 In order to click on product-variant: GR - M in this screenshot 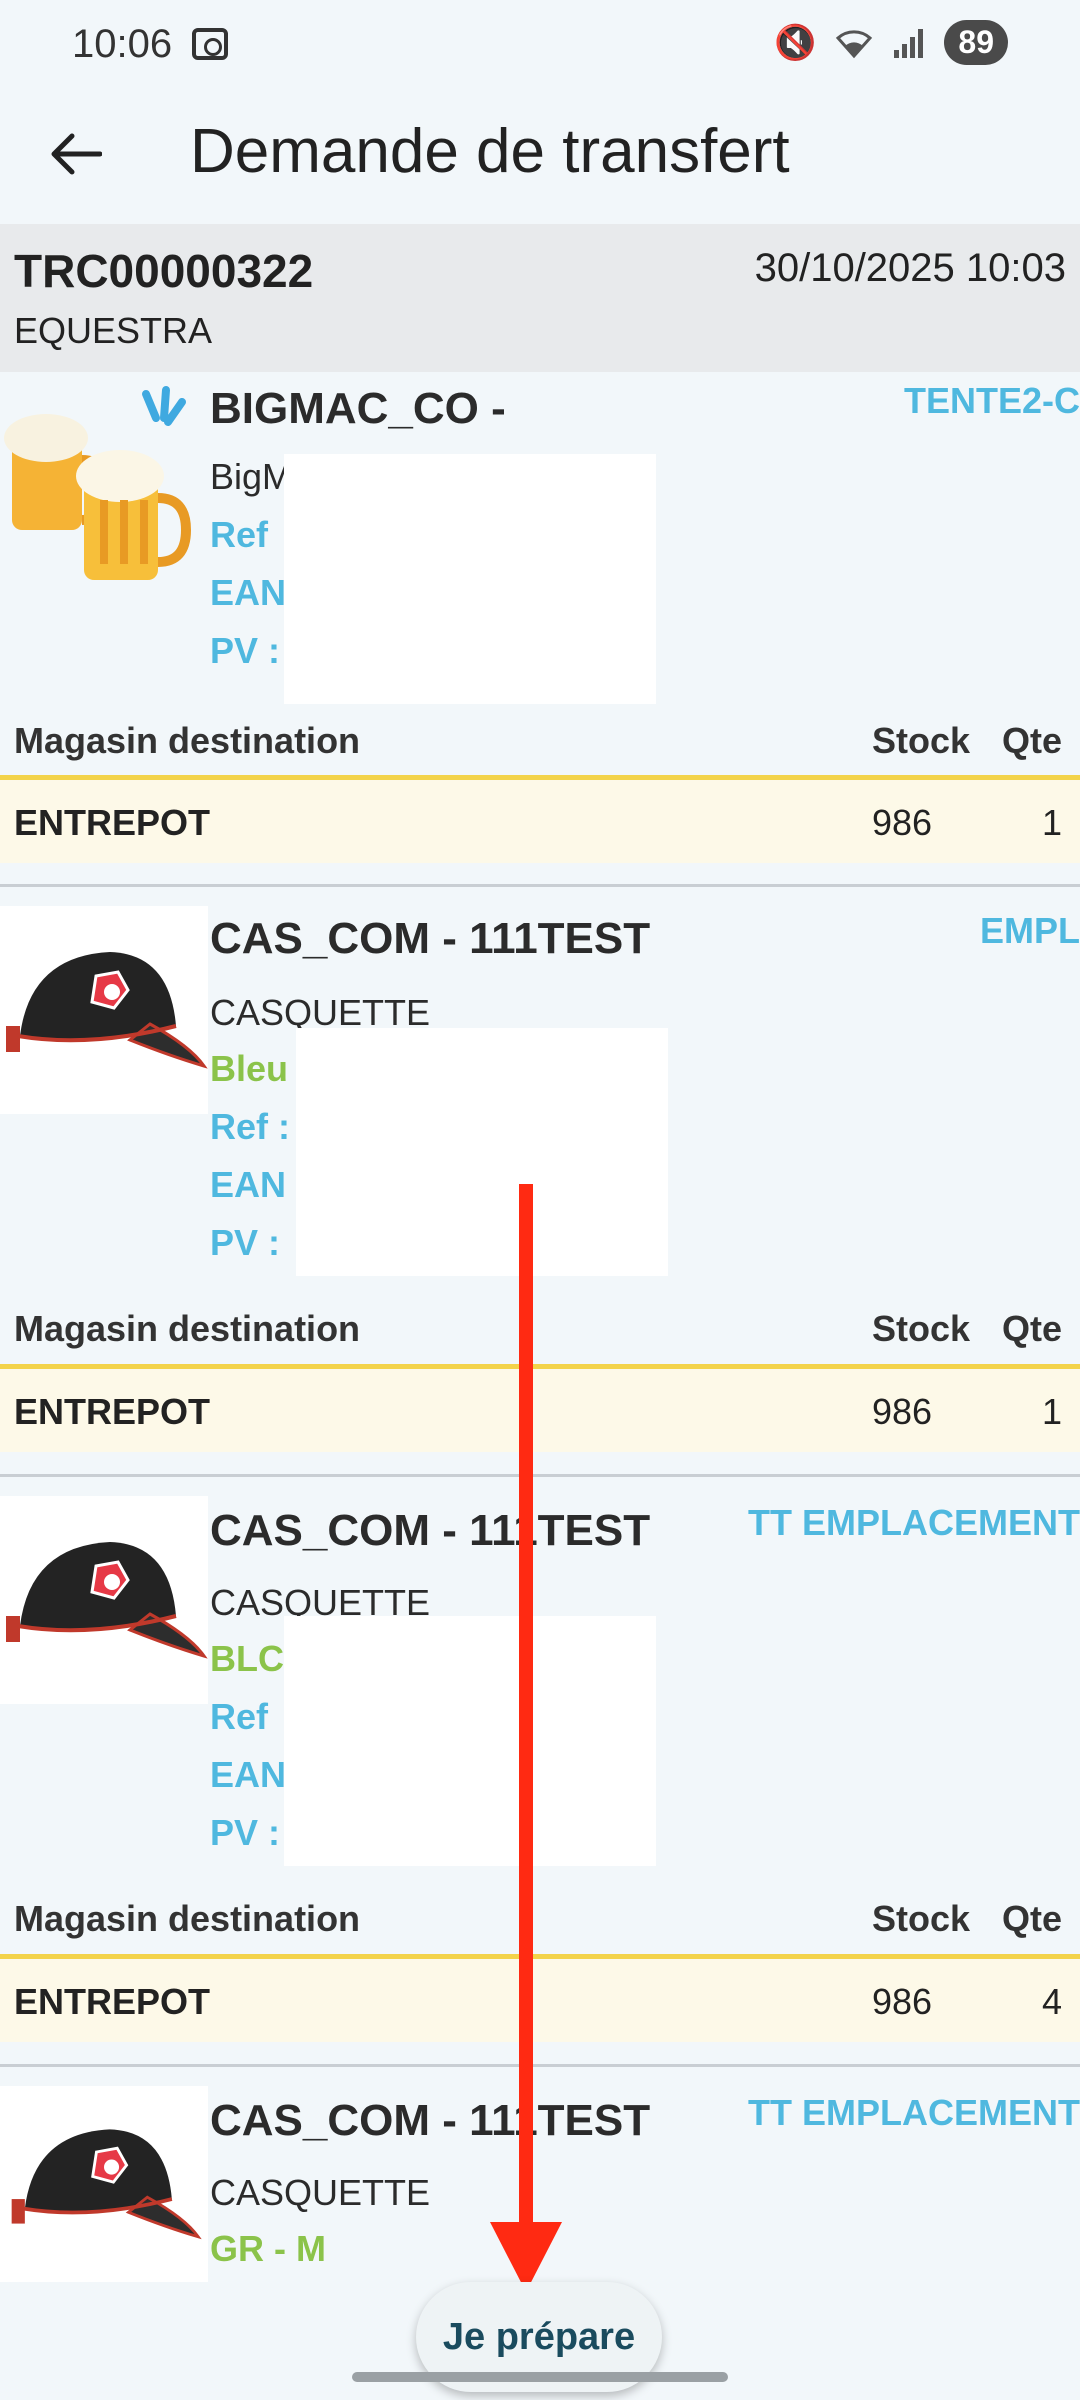, I will do `click(268, 2248)`.